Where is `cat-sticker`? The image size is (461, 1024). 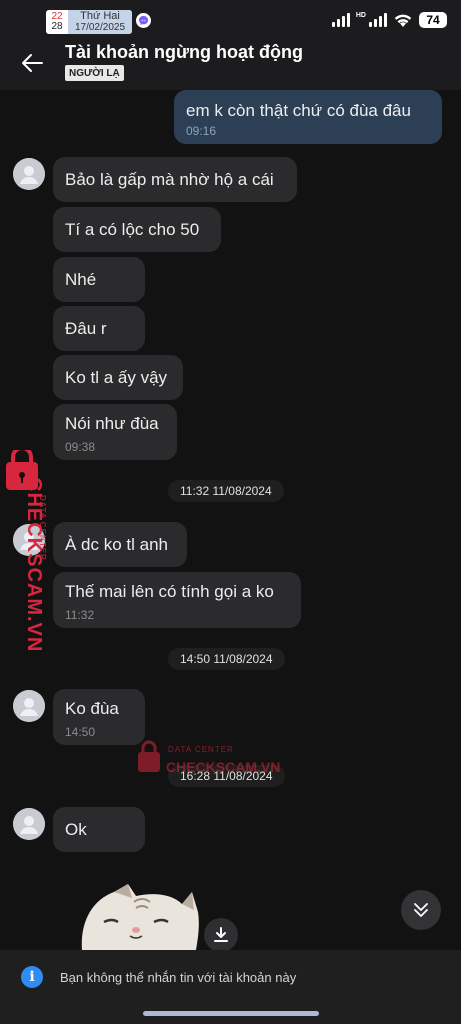
cat-sticker is located at coordinates (137, 916).